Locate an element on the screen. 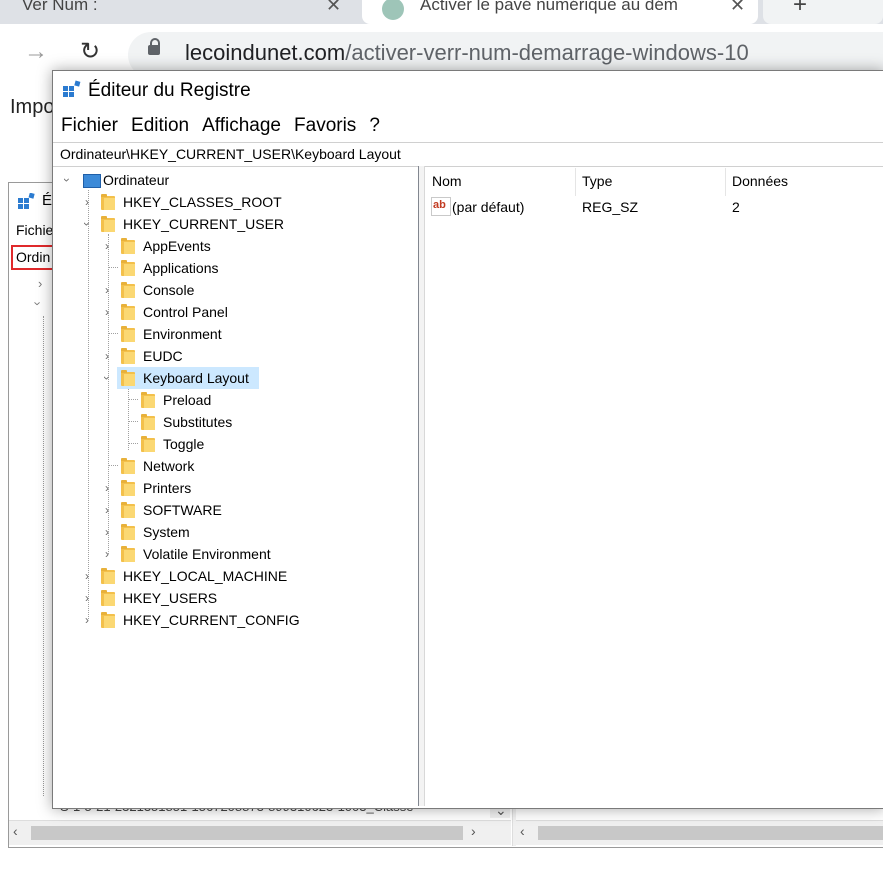 Image resolution: width=883 pixels, height=874 pixels. page-text: Impo is located at coordinates (32, 107).